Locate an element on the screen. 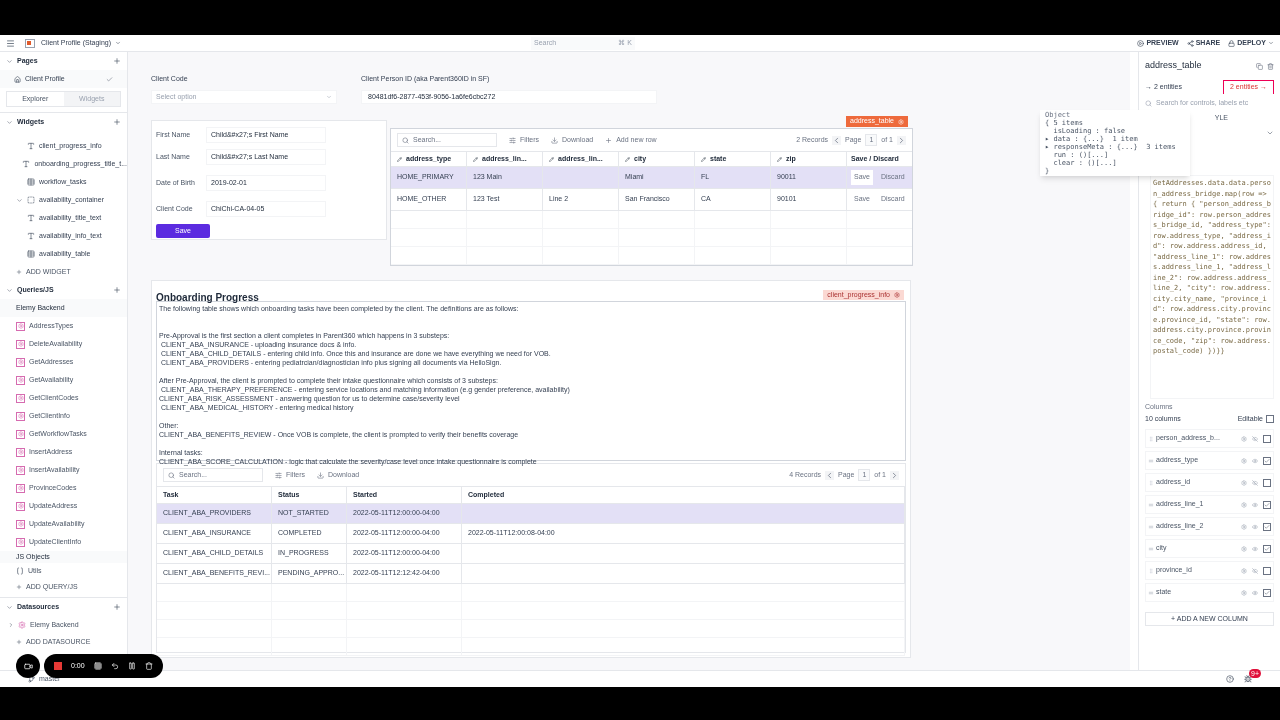  home-icon is located at coordinates (17, 79).